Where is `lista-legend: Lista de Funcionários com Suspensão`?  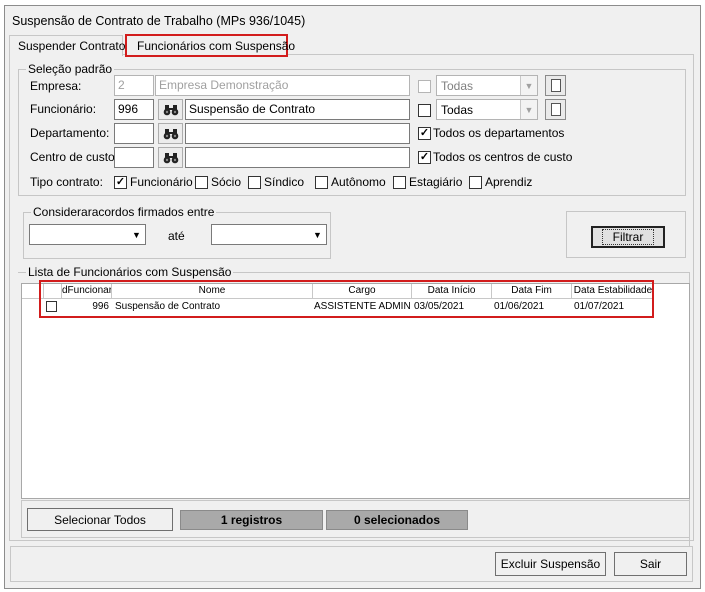 lista-legend: Lista de Funcionários com Suspensão is located at coordinates (130, 272).